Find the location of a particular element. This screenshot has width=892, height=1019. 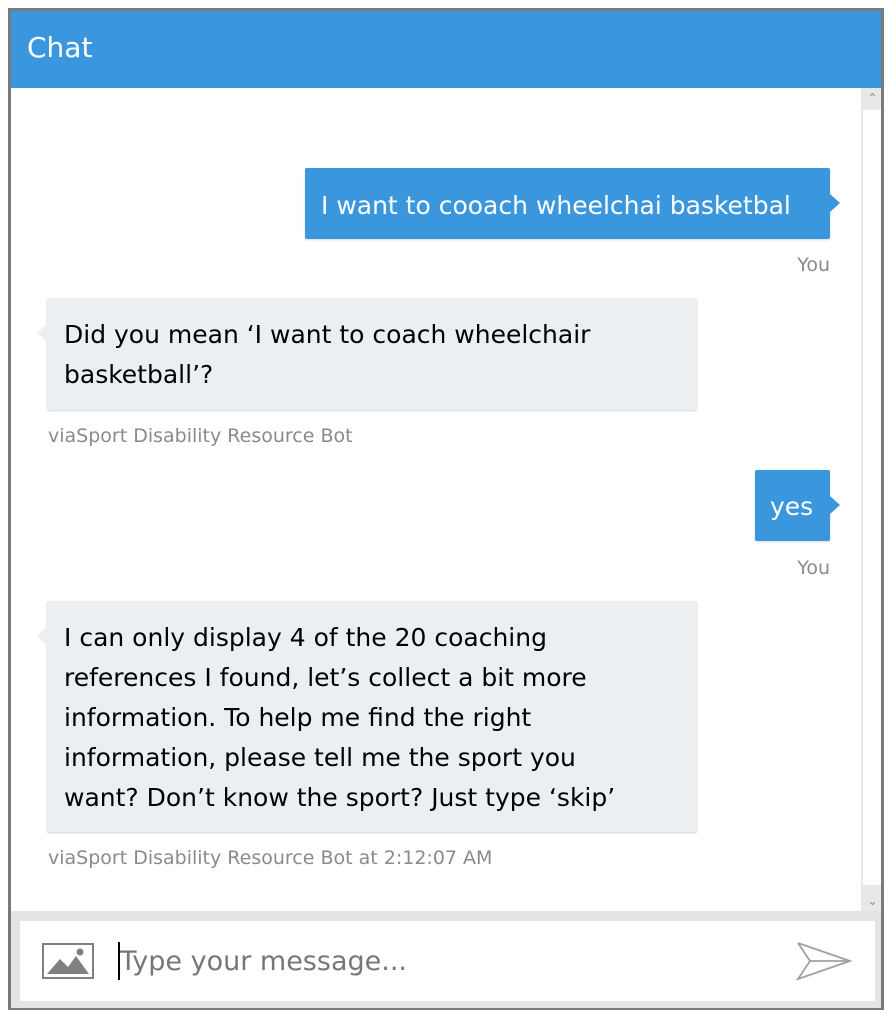

user-message: yes is located at coordinates (797, 505).